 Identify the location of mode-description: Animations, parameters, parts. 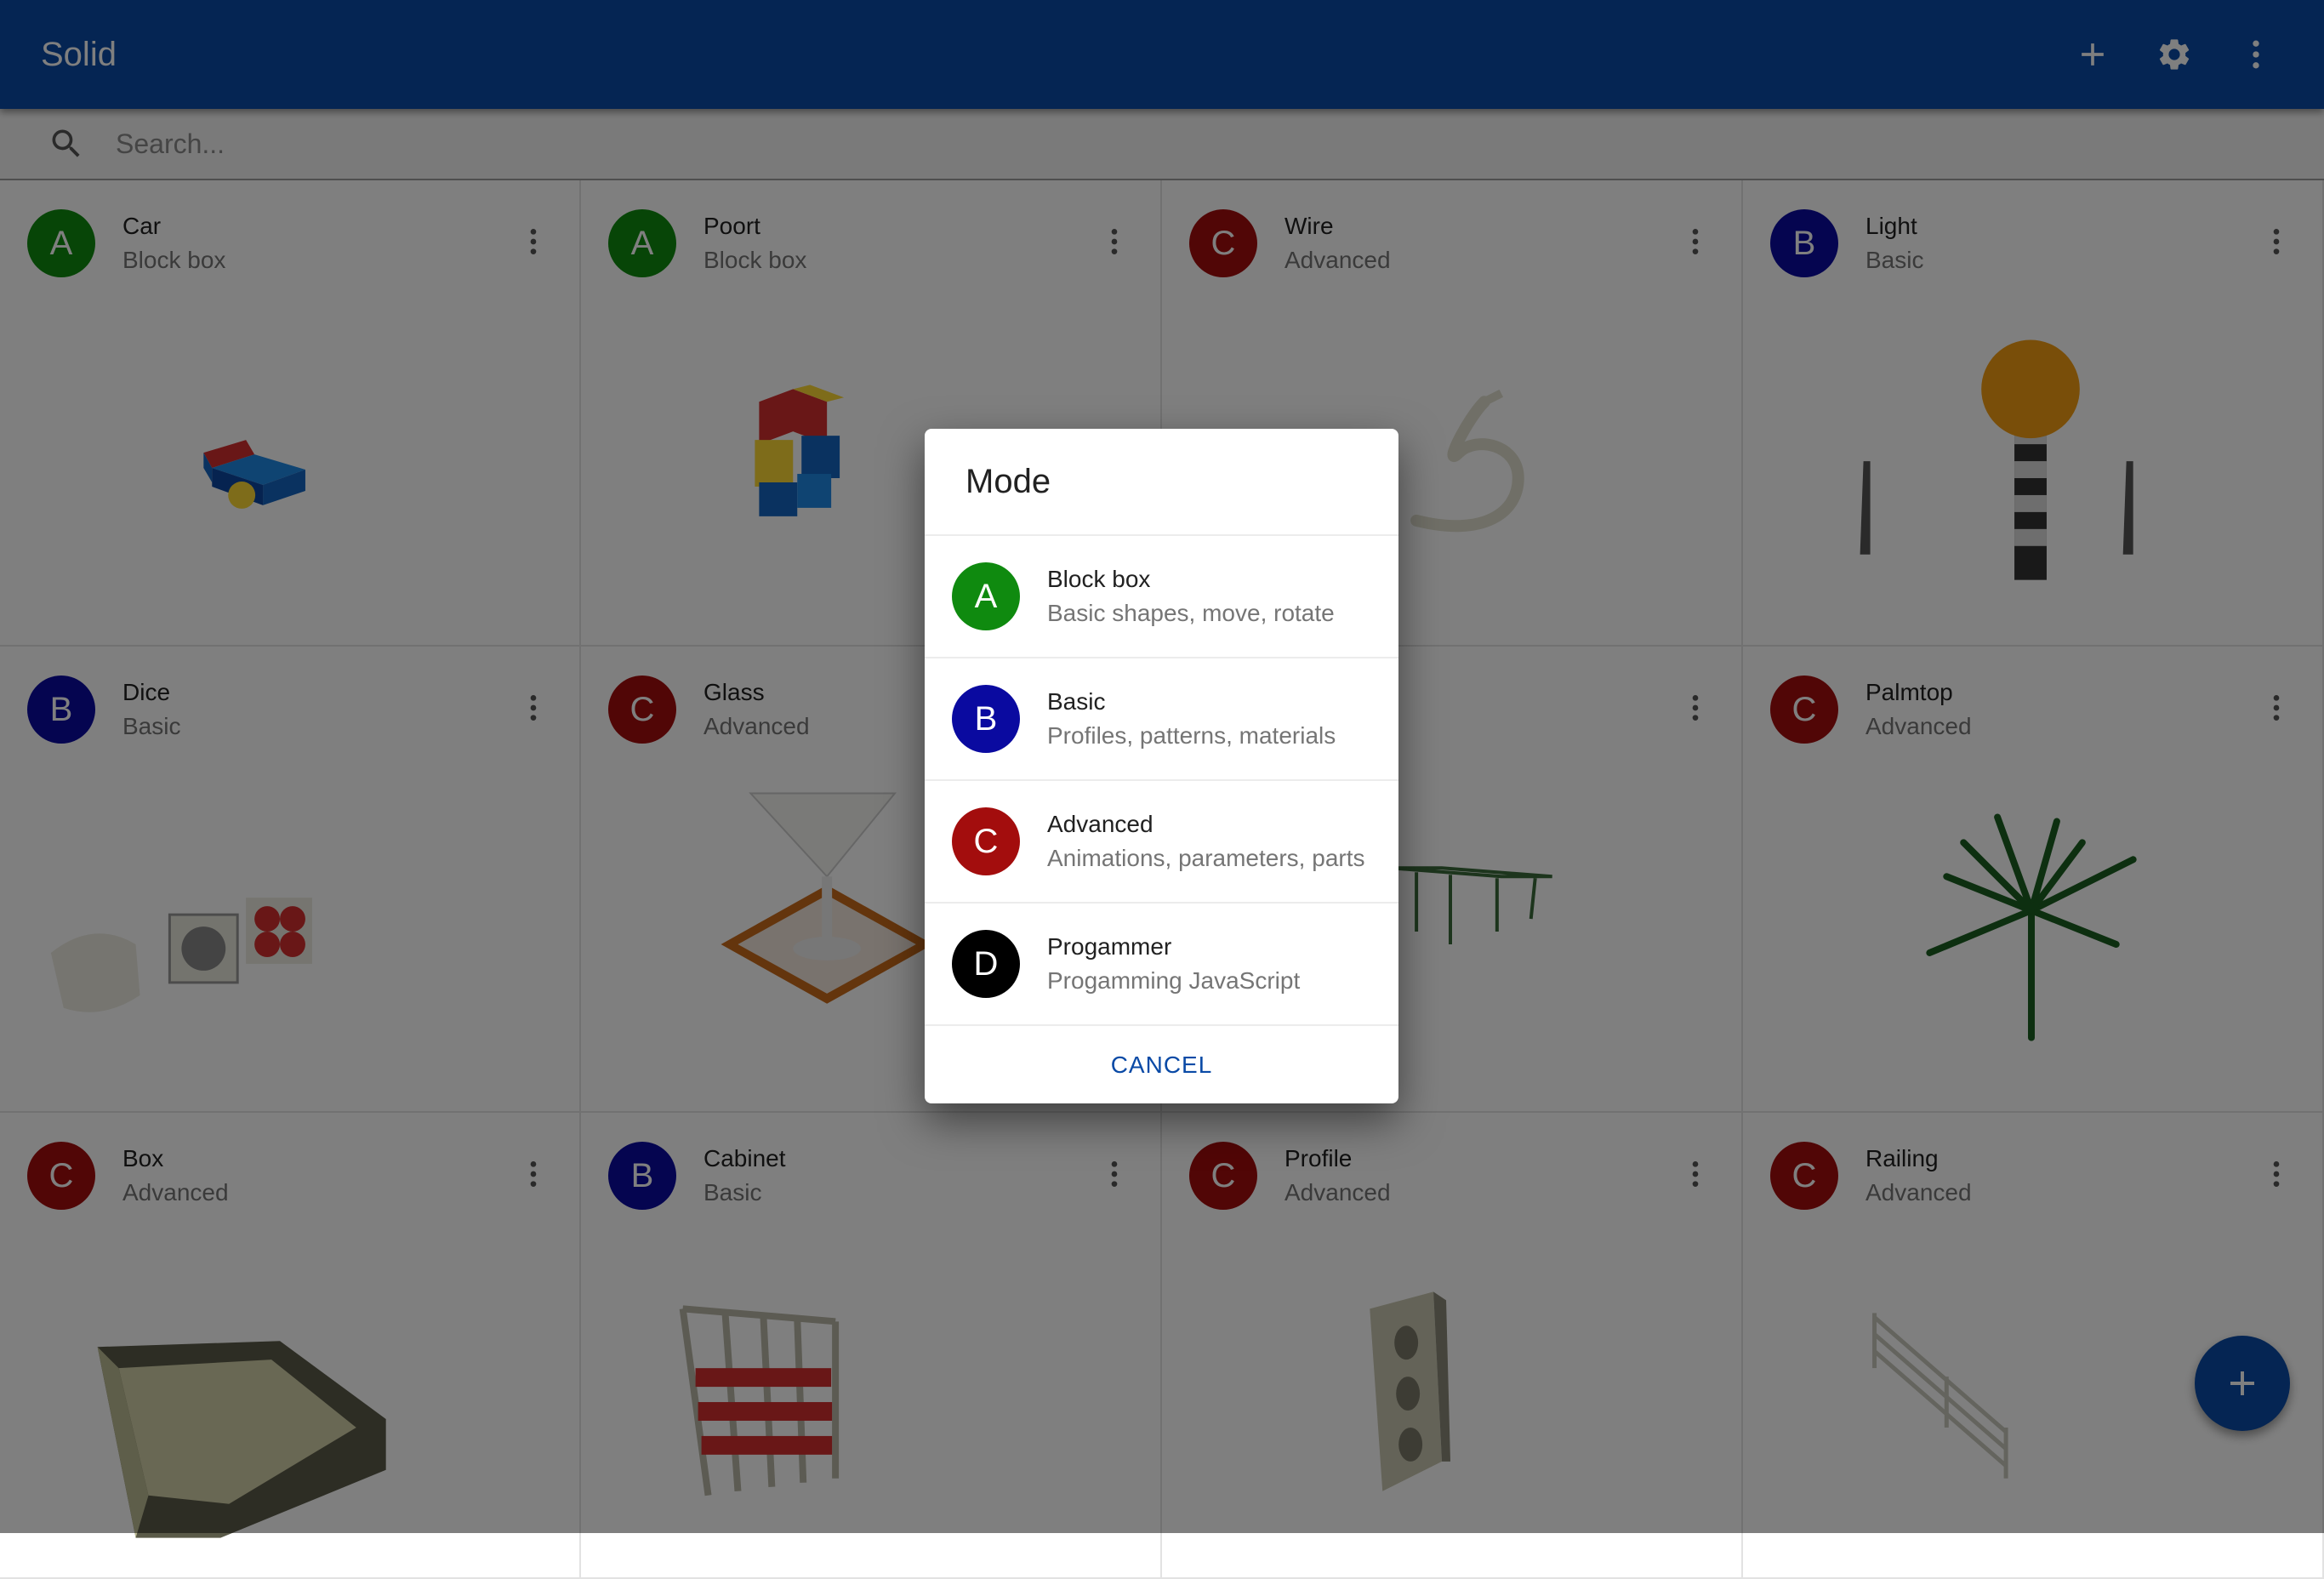
(1206, 858).